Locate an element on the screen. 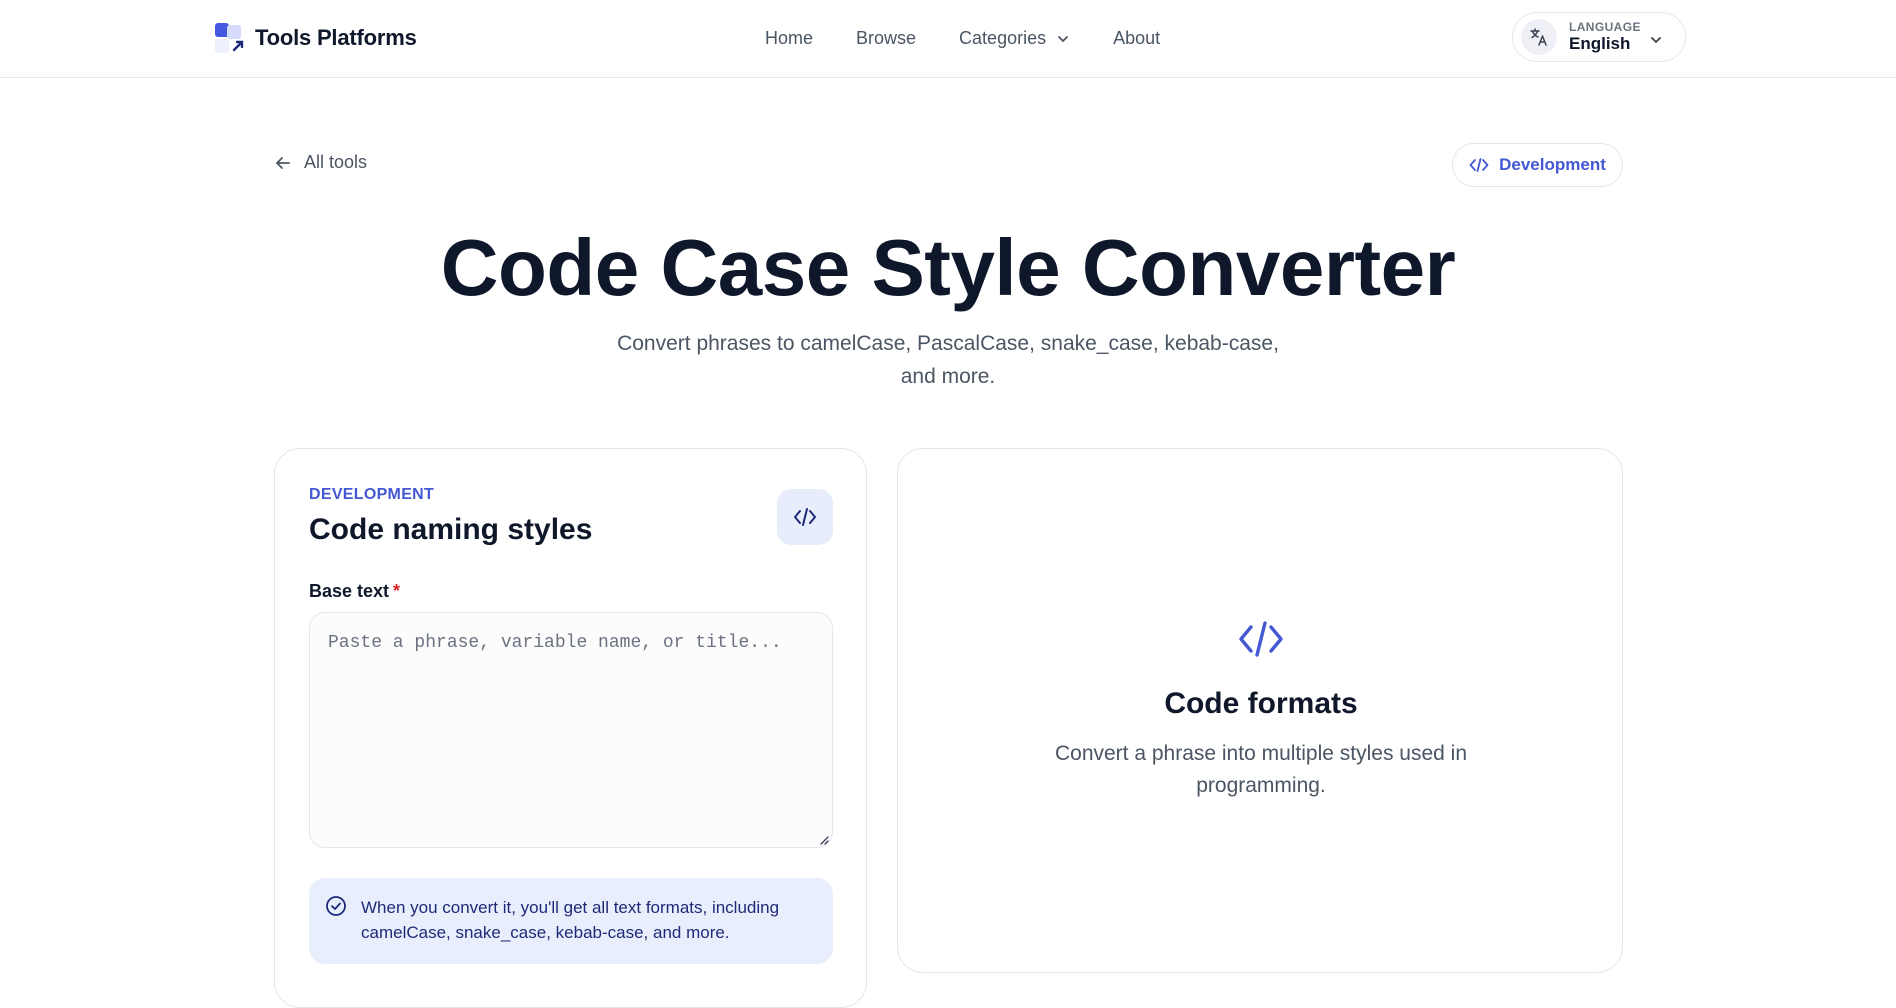 This screenshot has height=1008, width=1896. category-pill-development: Development is located at coordinates (1537, 165).